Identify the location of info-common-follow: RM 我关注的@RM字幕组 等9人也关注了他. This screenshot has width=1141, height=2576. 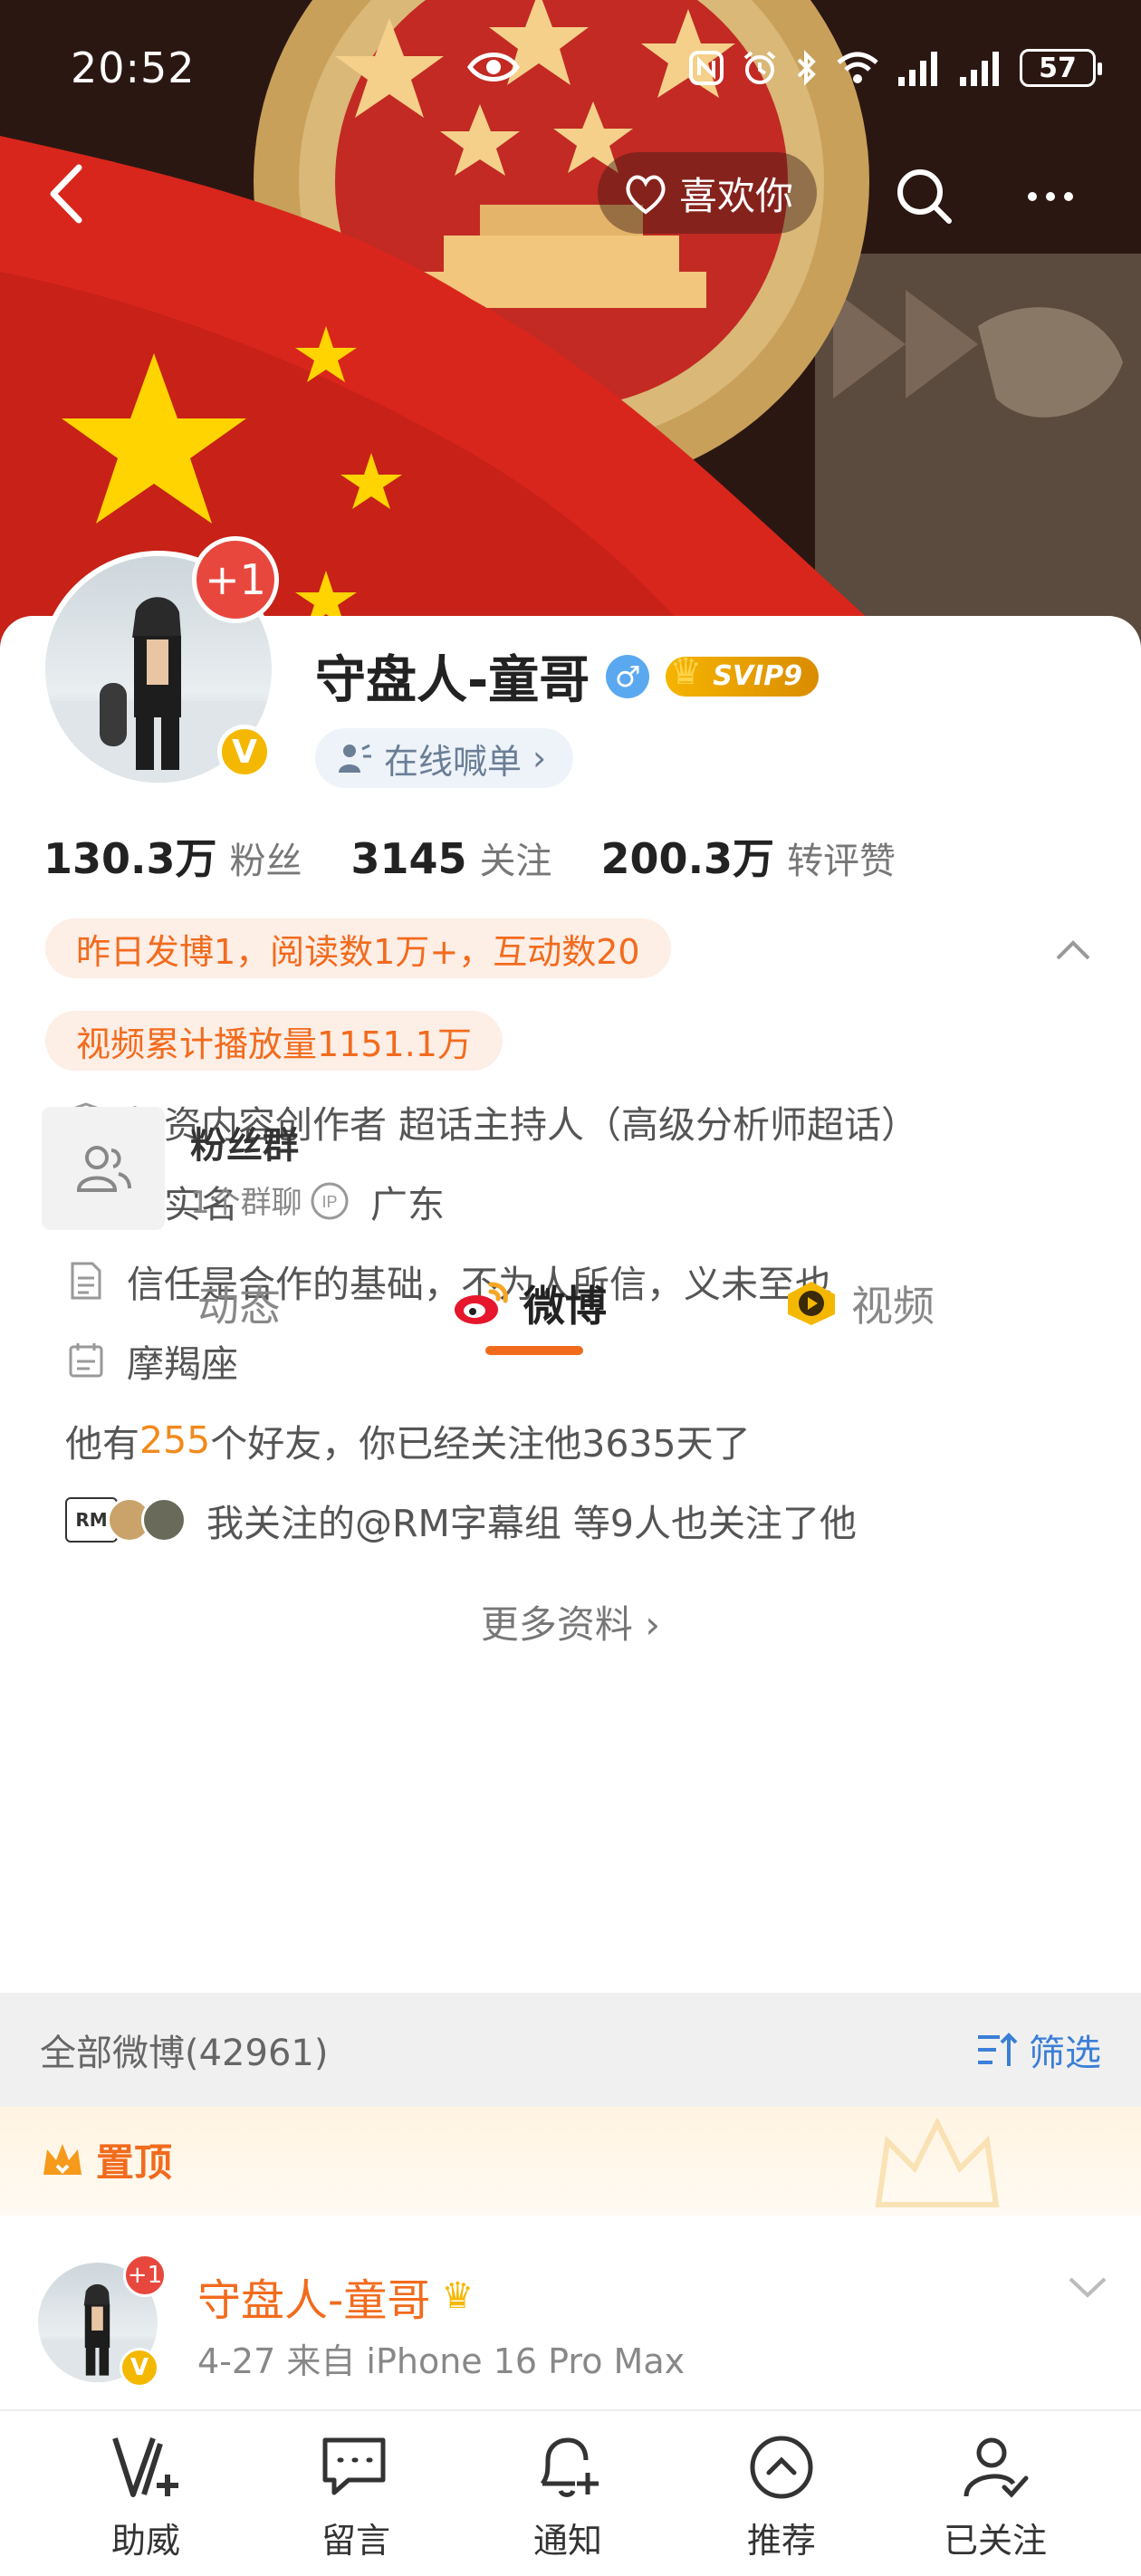
(461, 1520).